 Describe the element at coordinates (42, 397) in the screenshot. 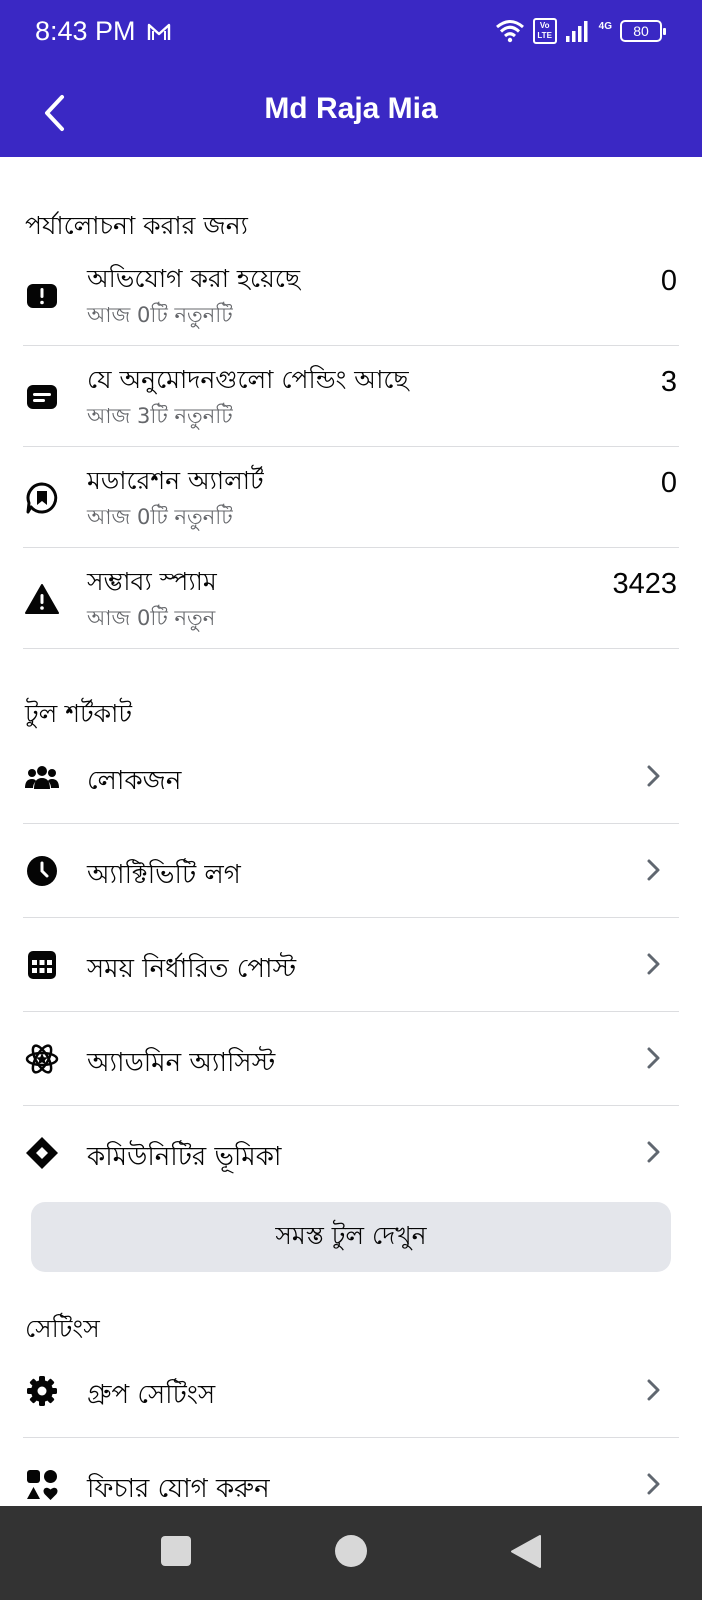

I see `pending-icon` at that location.